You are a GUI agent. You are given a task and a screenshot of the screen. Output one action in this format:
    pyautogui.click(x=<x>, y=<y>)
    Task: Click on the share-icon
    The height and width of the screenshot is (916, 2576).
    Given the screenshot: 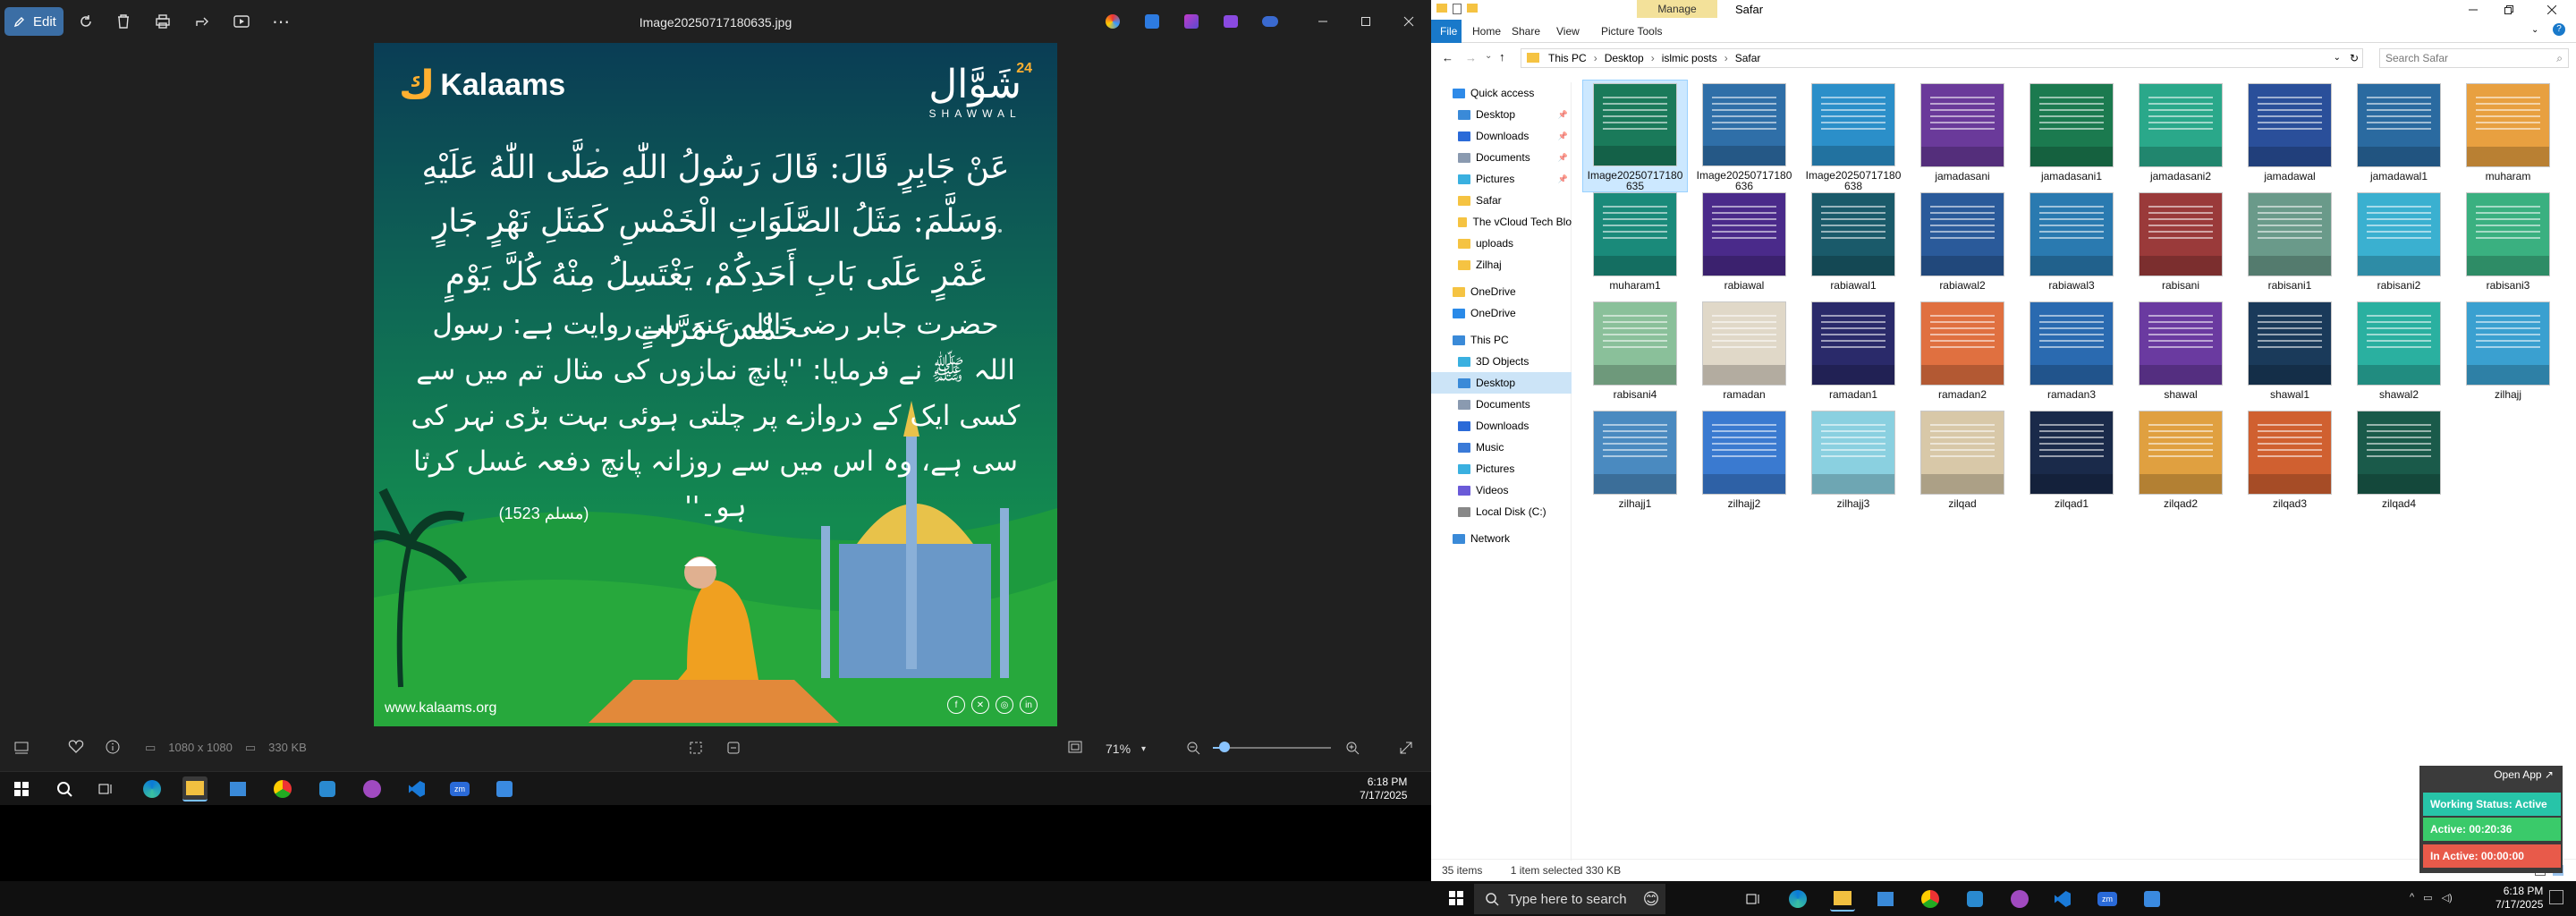 What is the action you would take?
    pyautogui.click(x=202, y=21)
    